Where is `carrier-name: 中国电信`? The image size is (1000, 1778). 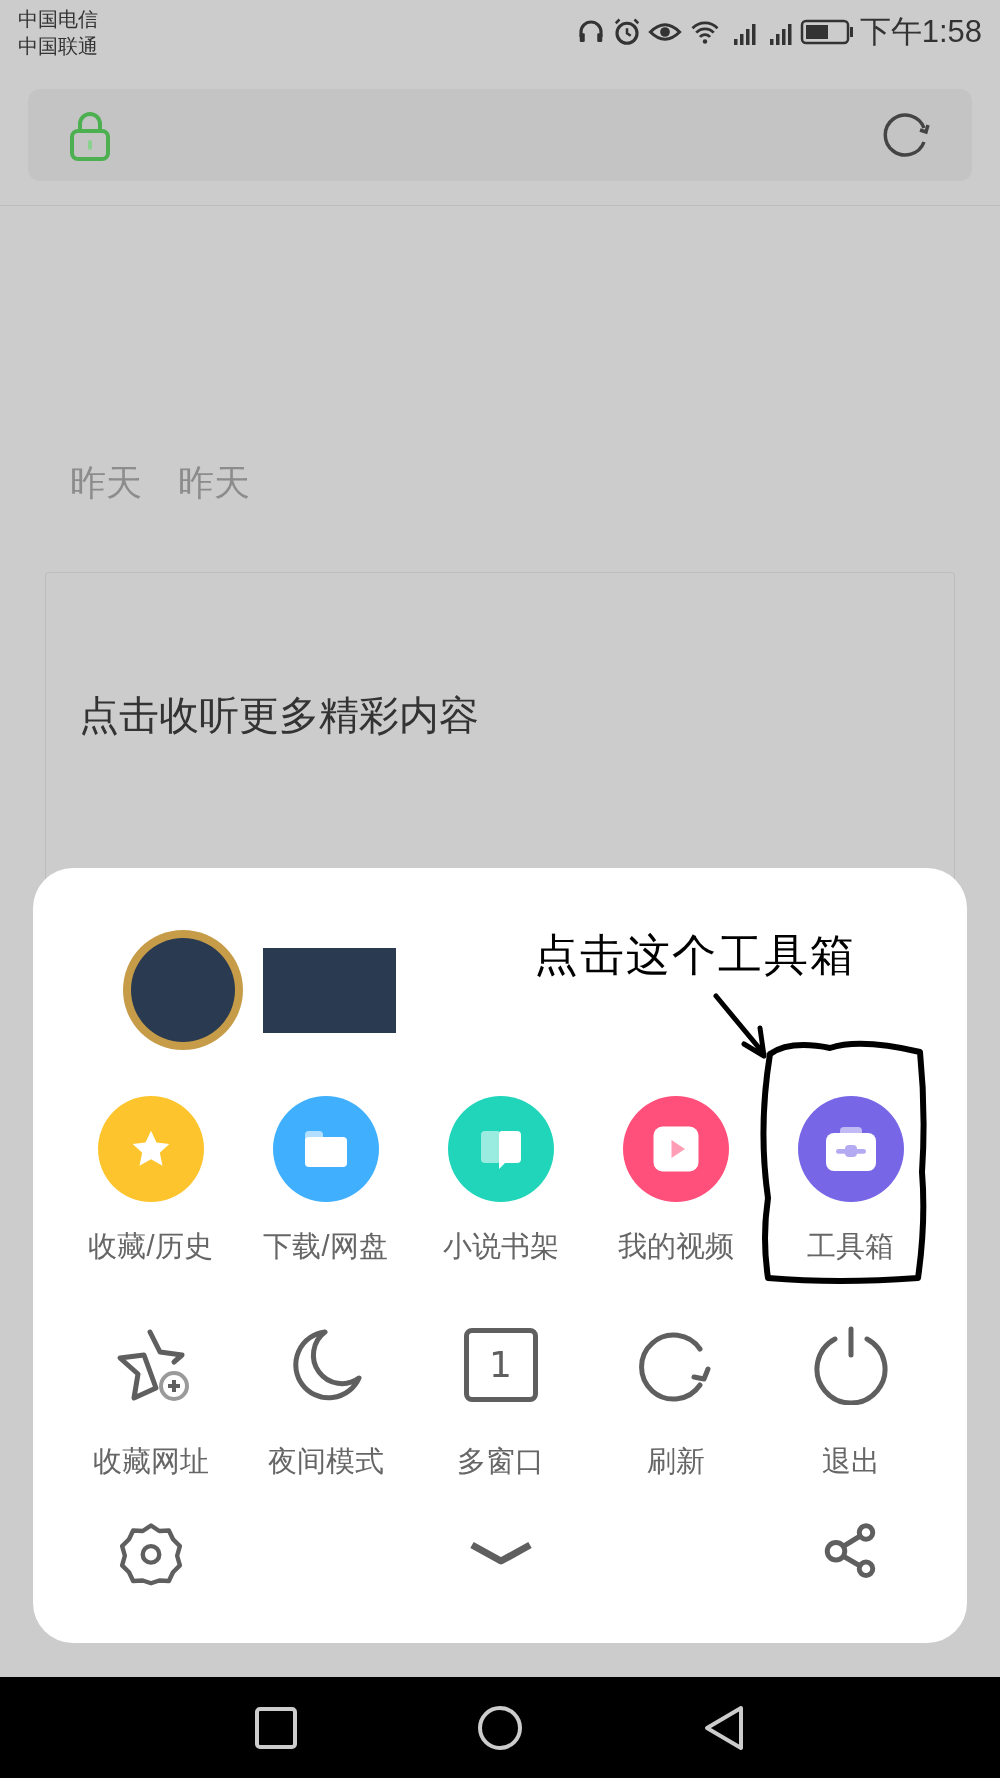 carrier-name: 中国电信 is located at coordinates (58, 19).